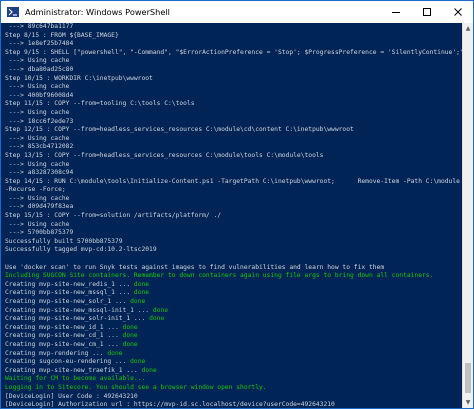 Image resolution: width=474 pixels, height=409 pixels. What do you see at coordinates (233, 336) in the screenshot?
I see `console-line: Creating mvp-site-new_cd_1 ... done` at bounding box center [233, 336].